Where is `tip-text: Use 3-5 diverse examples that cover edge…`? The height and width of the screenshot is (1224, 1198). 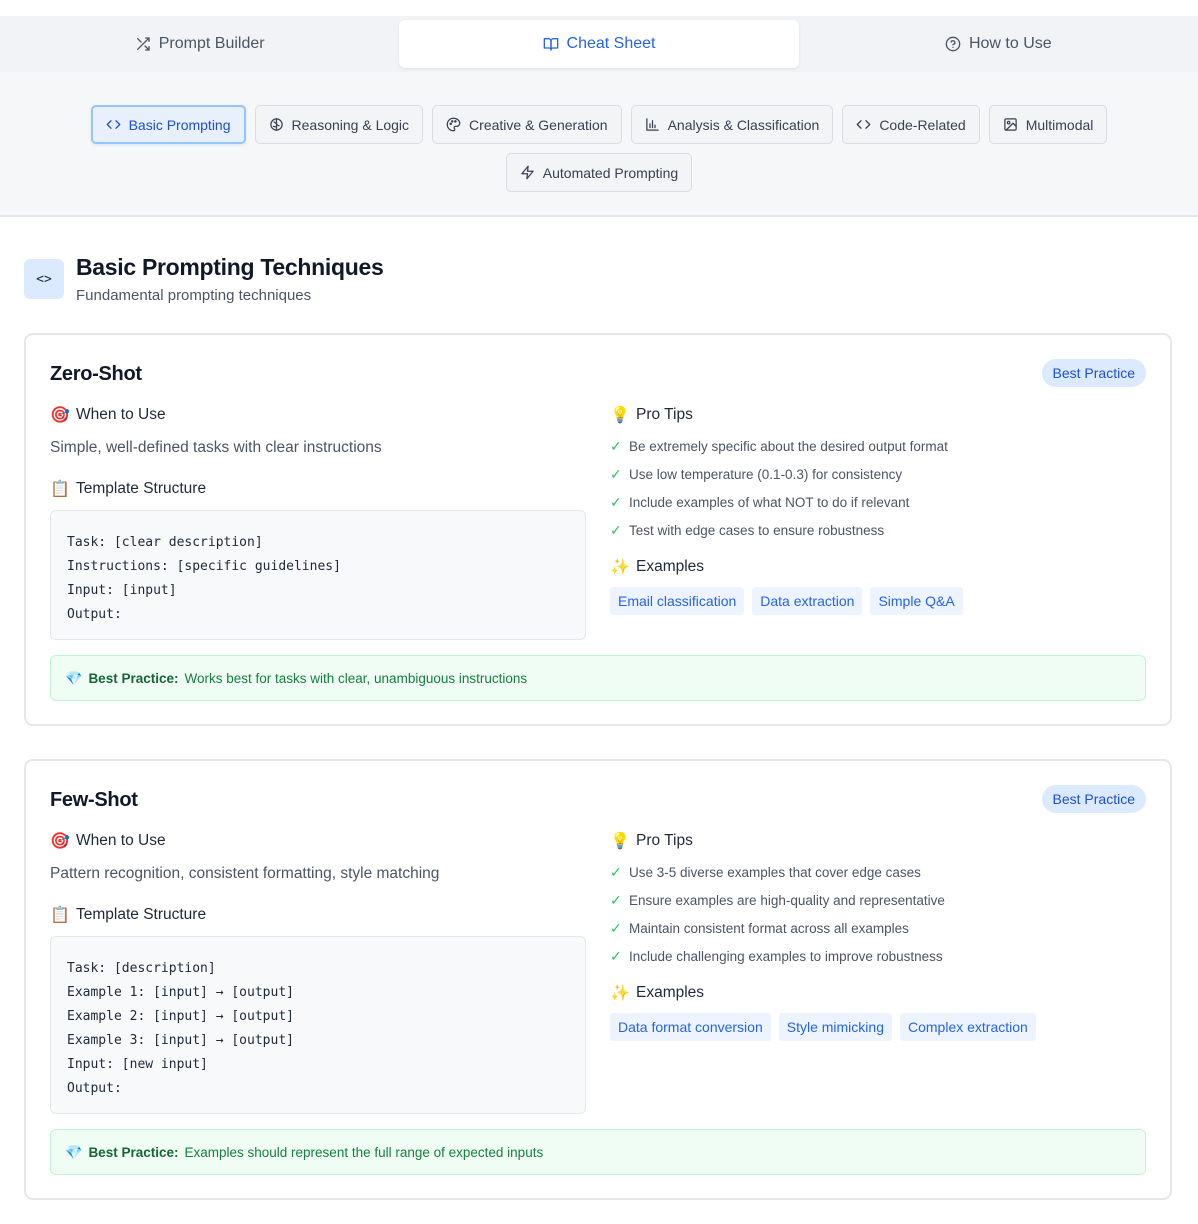 tip-text: Use 3-5 diverse examples that cover edge… is located at coordinates (775, 872).